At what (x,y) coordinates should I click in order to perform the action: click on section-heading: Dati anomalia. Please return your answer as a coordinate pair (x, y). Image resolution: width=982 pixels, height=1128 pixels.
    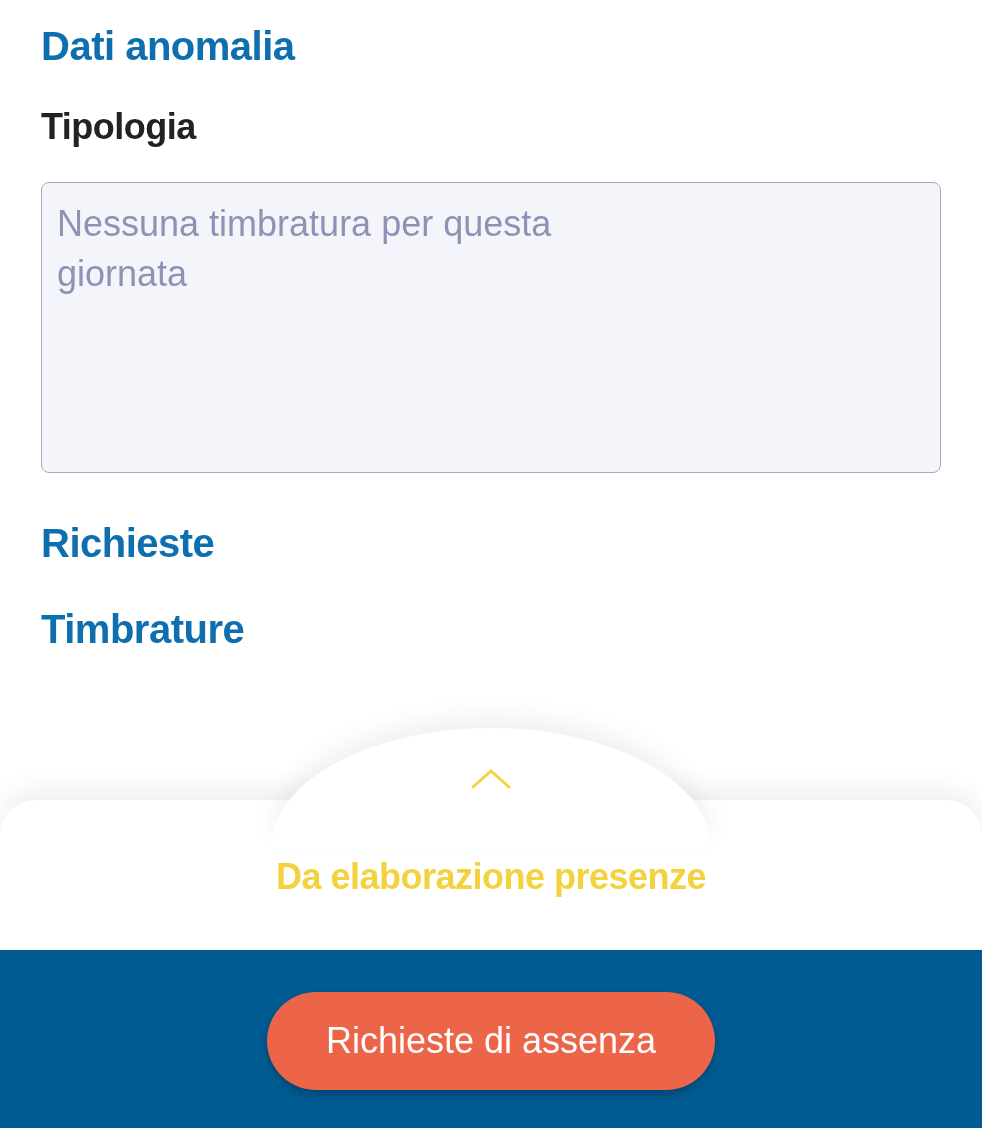
    Looking at the image, I should click on (169, 46).